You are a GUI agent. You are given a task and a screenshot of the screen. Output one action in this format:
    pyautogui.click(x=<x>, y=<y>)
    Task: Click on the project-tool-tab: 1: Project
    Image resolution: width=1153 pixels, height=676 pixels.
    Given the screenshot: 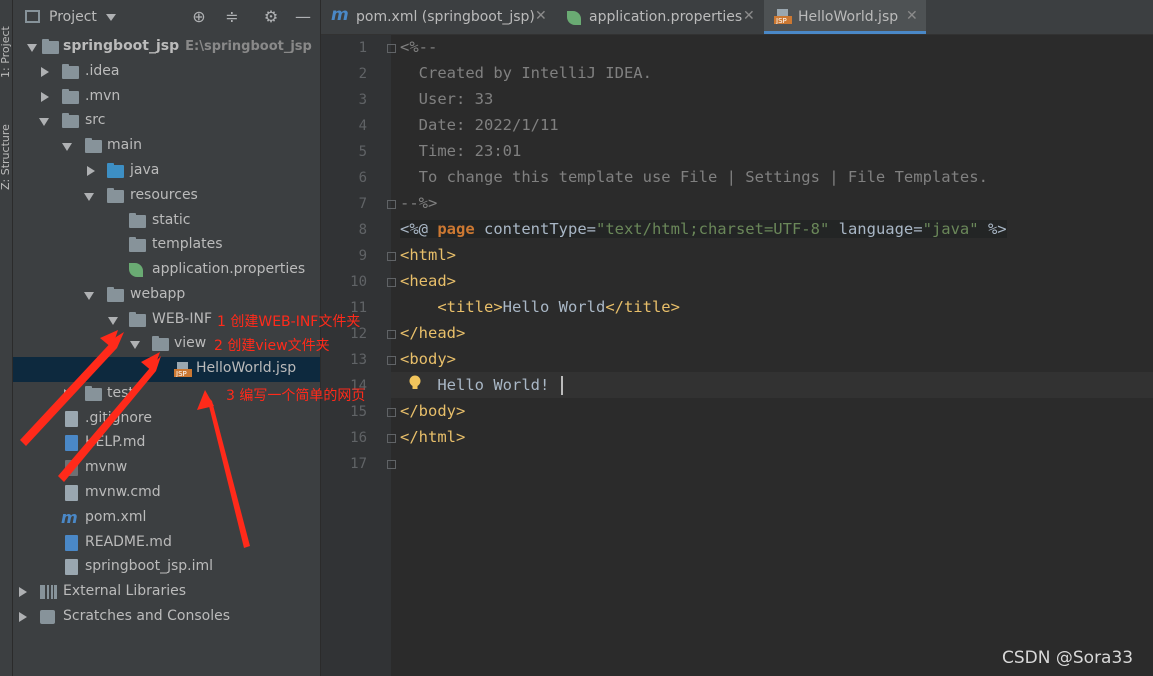 What is the action you would take?
    pyautogui.click(x=6, y=52)
    